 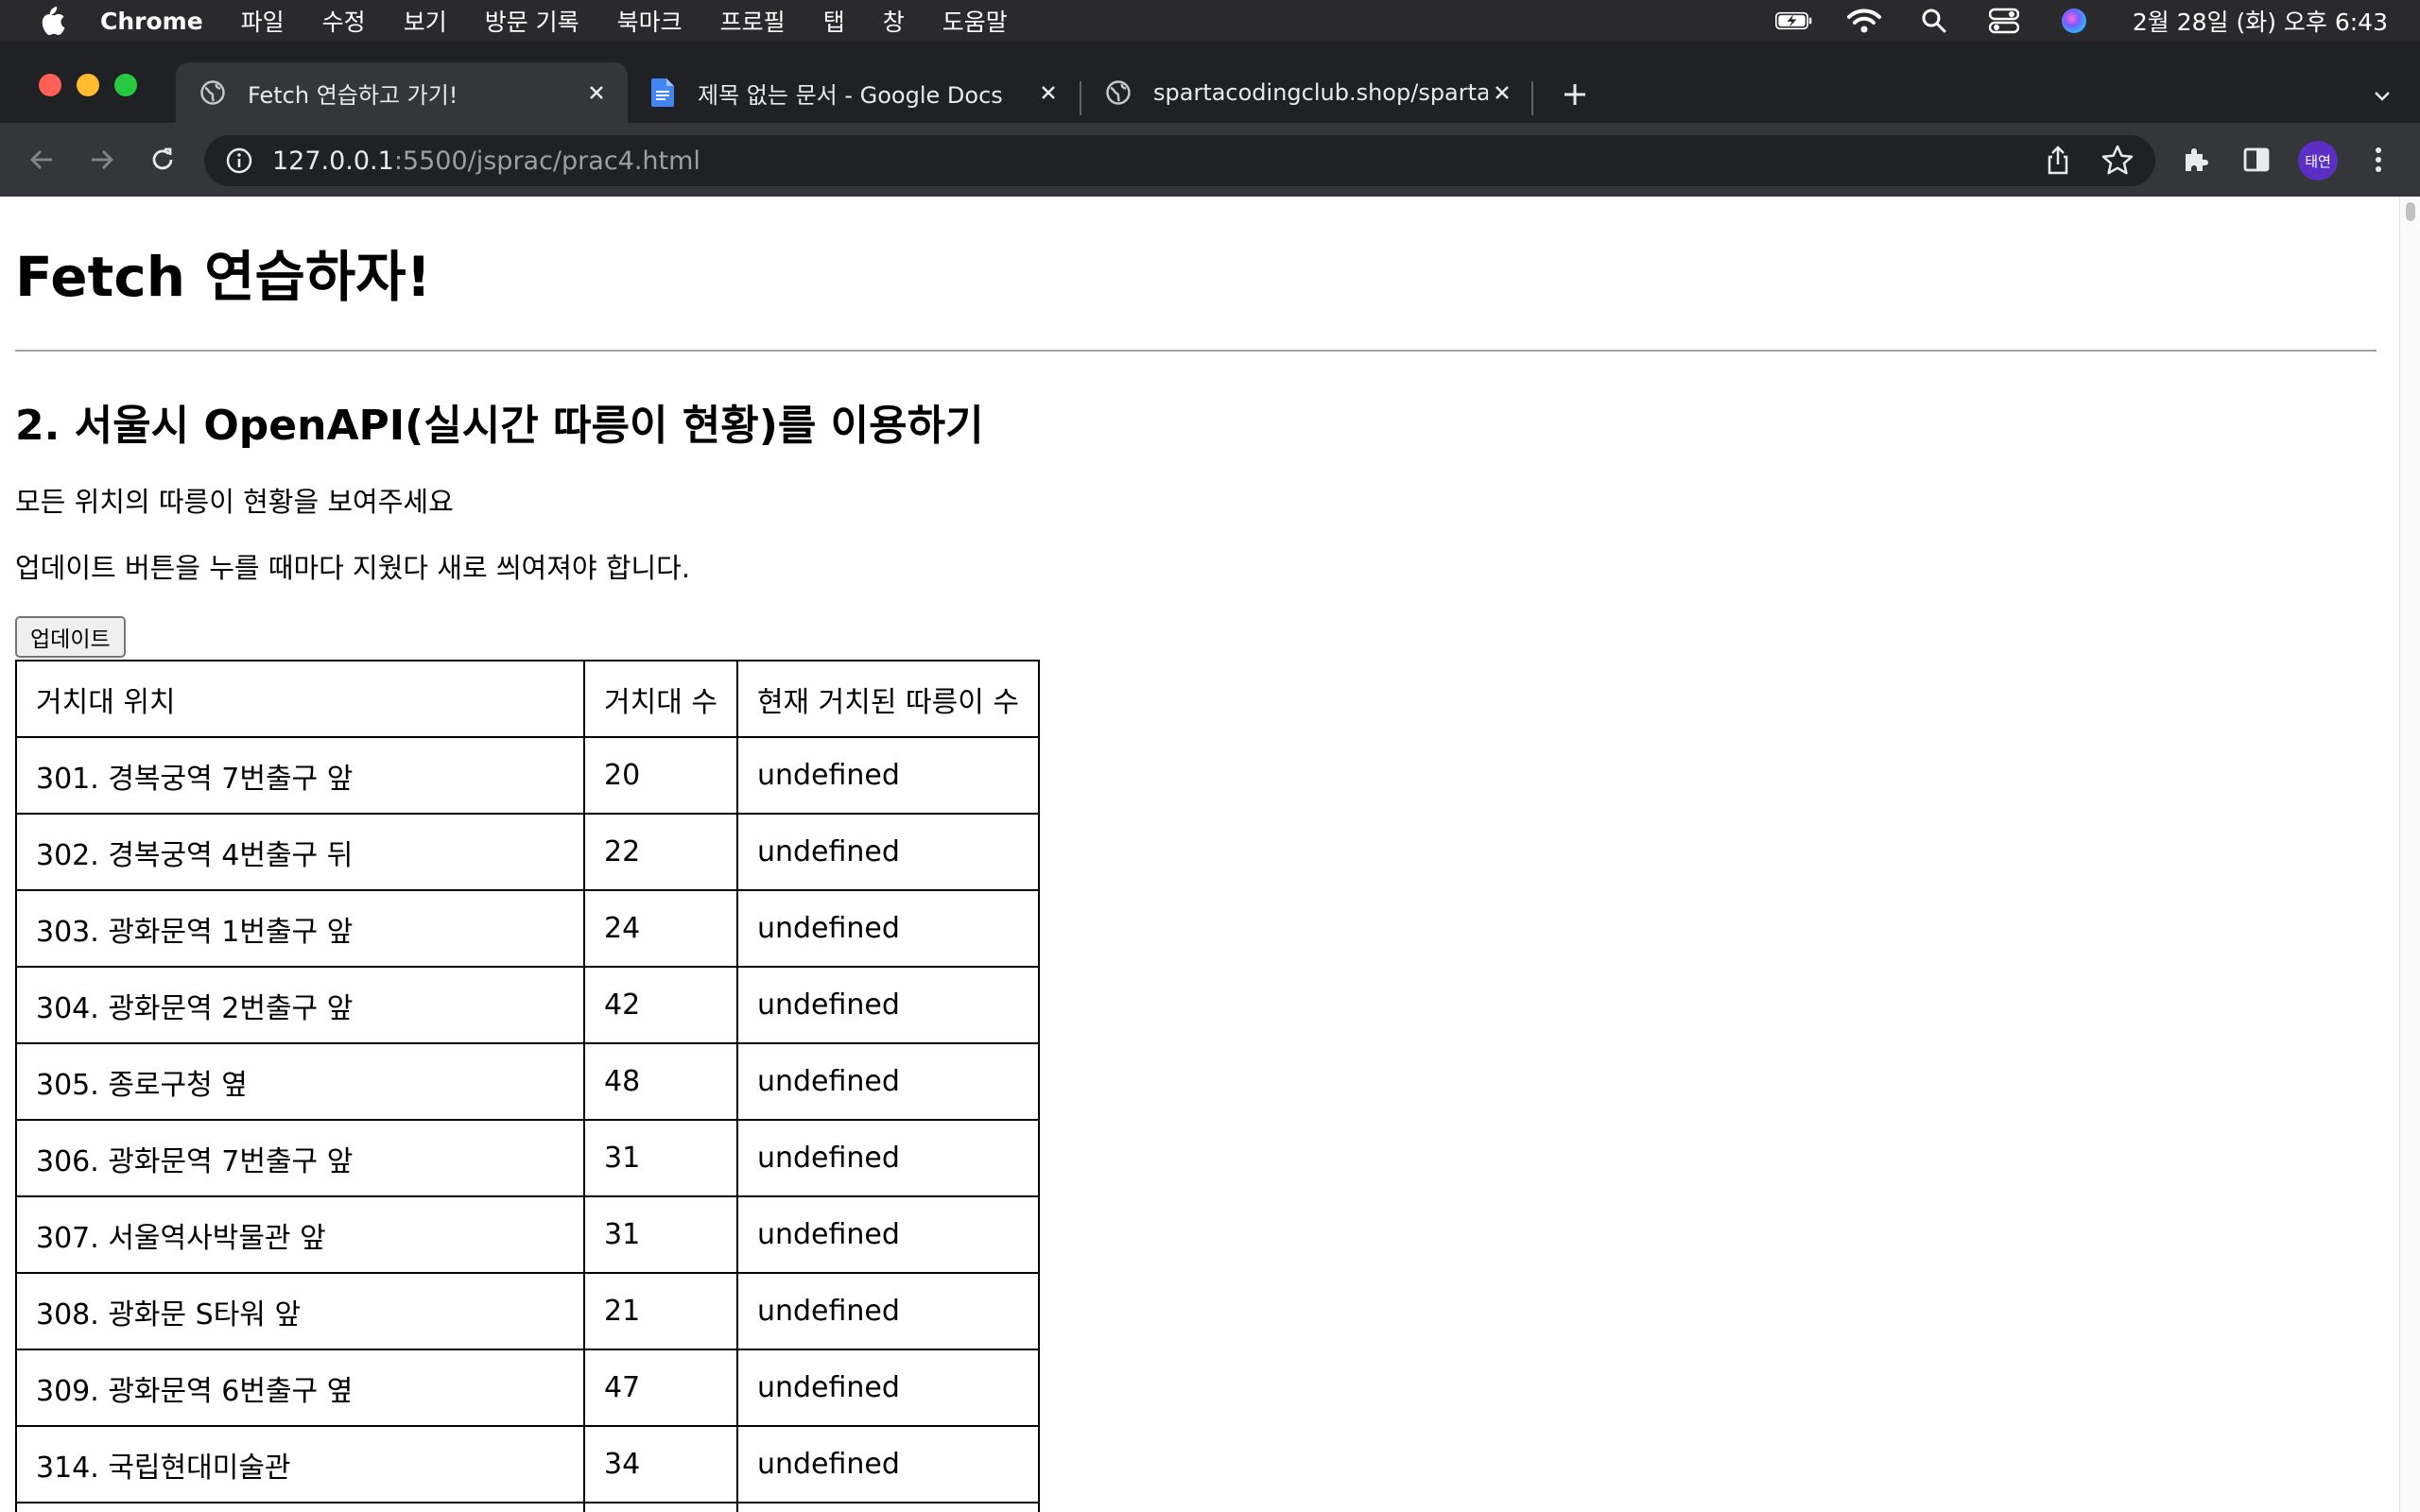 I want to click on column-header-rack-count: 거치대 수, so click(x=660, y=699).